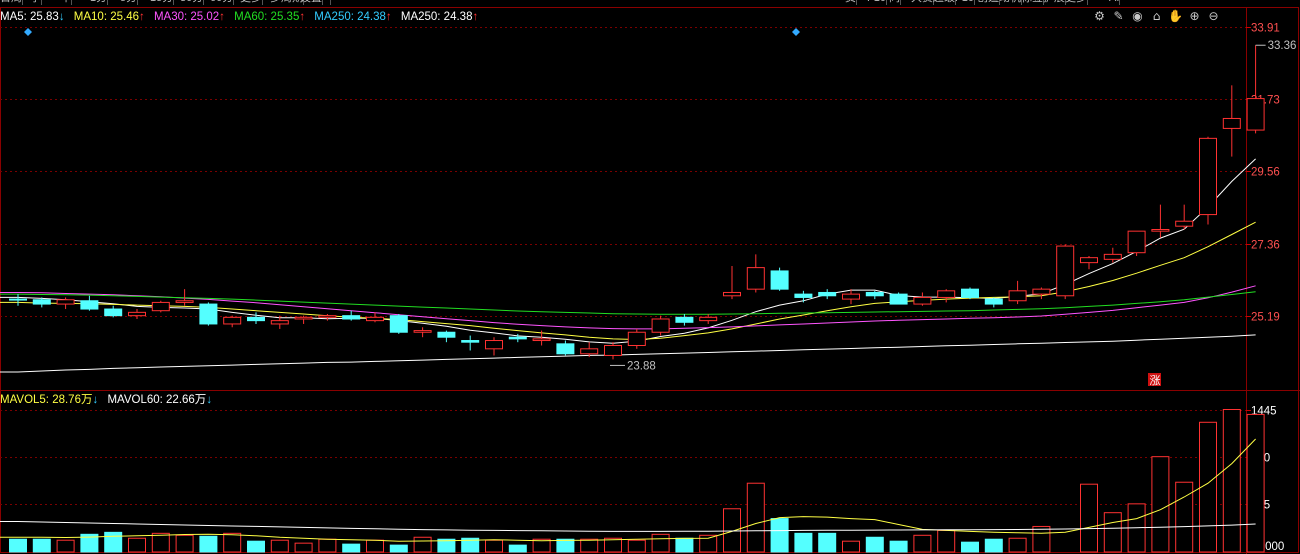  Describe the element at coordinates (1265, 318) in the screenshot. I see `price-tick-label: 25.19` at that location.